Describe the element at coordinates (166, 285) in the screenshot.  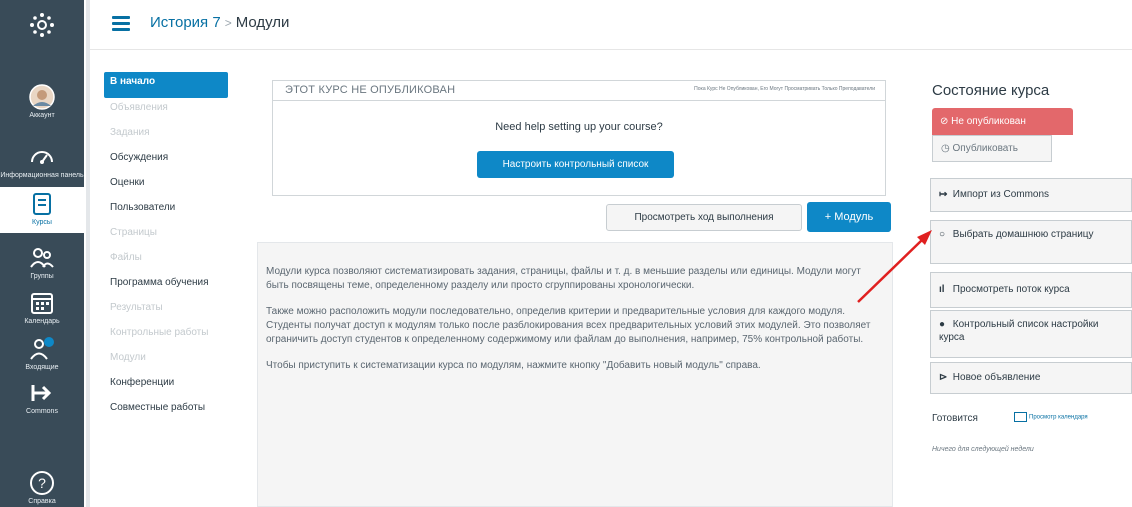
I see `course-nav-item: Программа обучения` at that location.